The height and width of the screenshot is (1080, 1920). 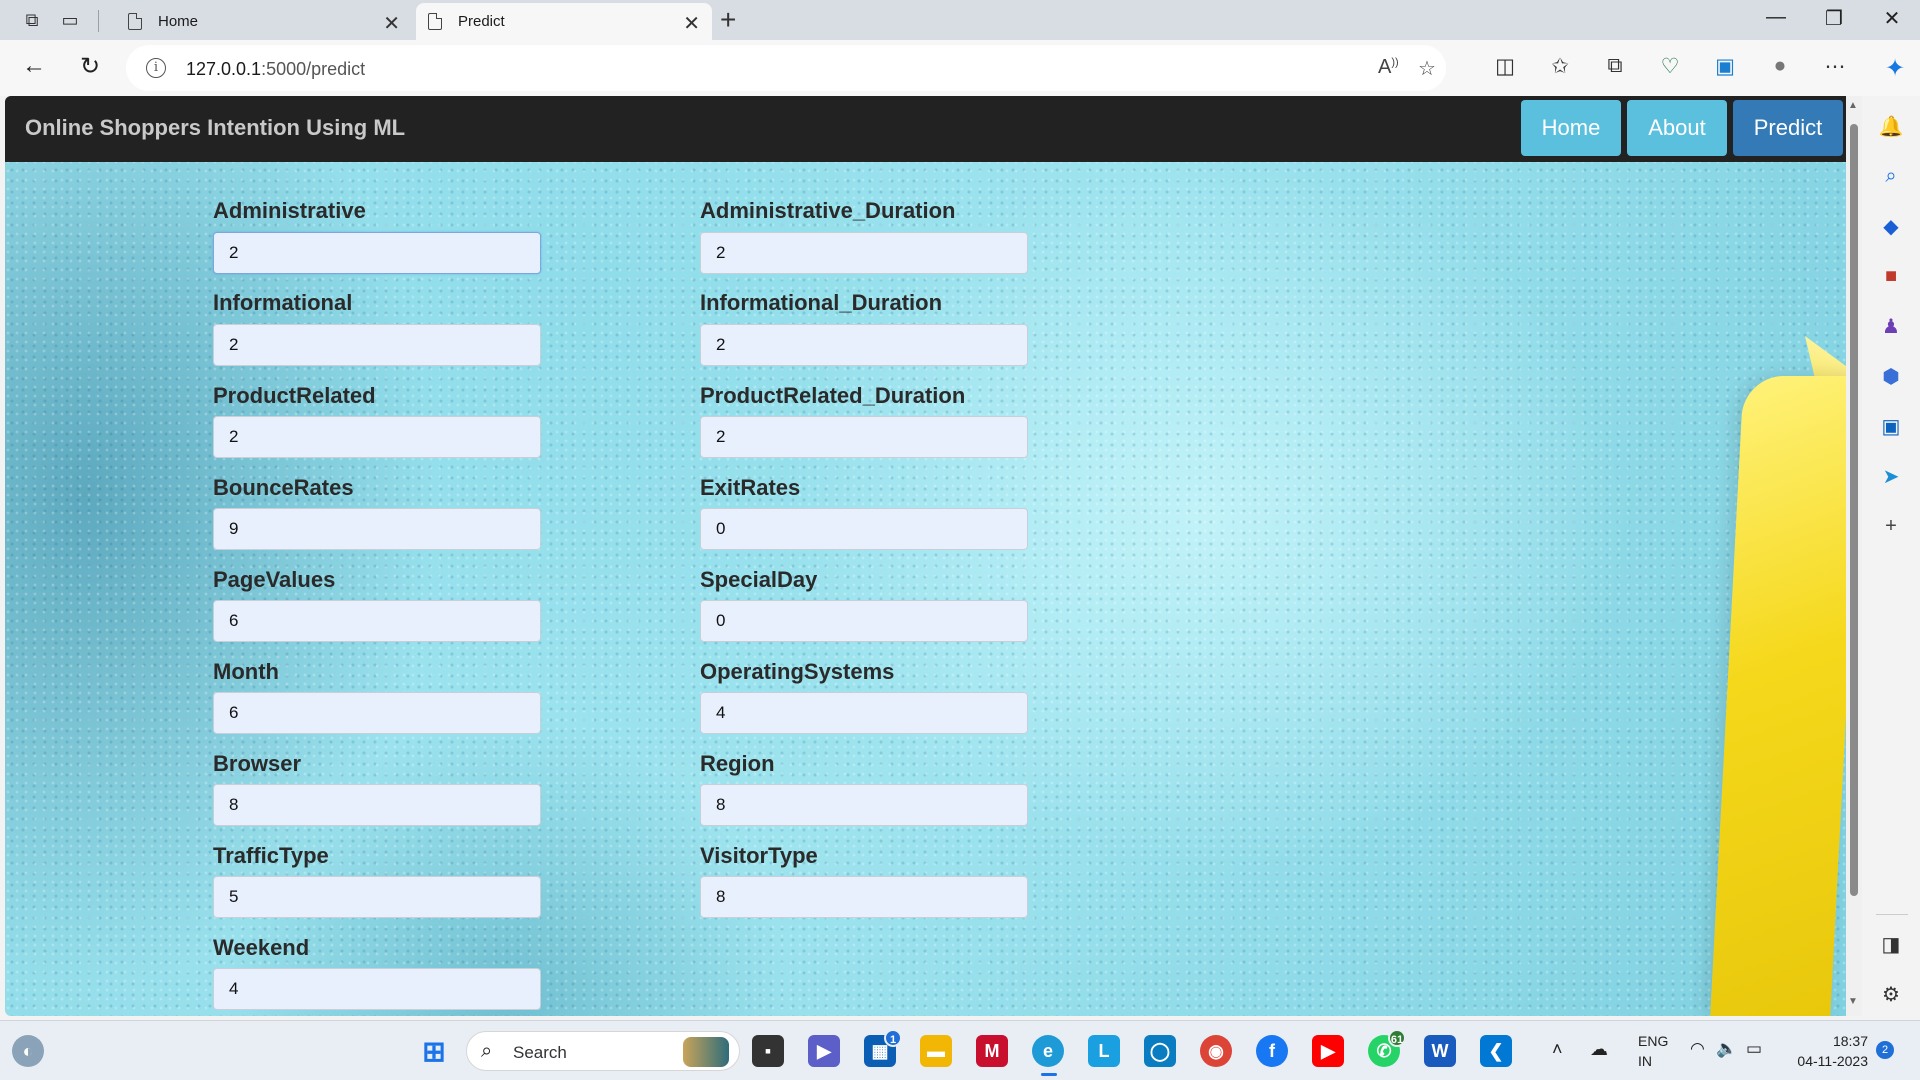 I want to click on minimize-button: —, so click(x=1776, y=17).